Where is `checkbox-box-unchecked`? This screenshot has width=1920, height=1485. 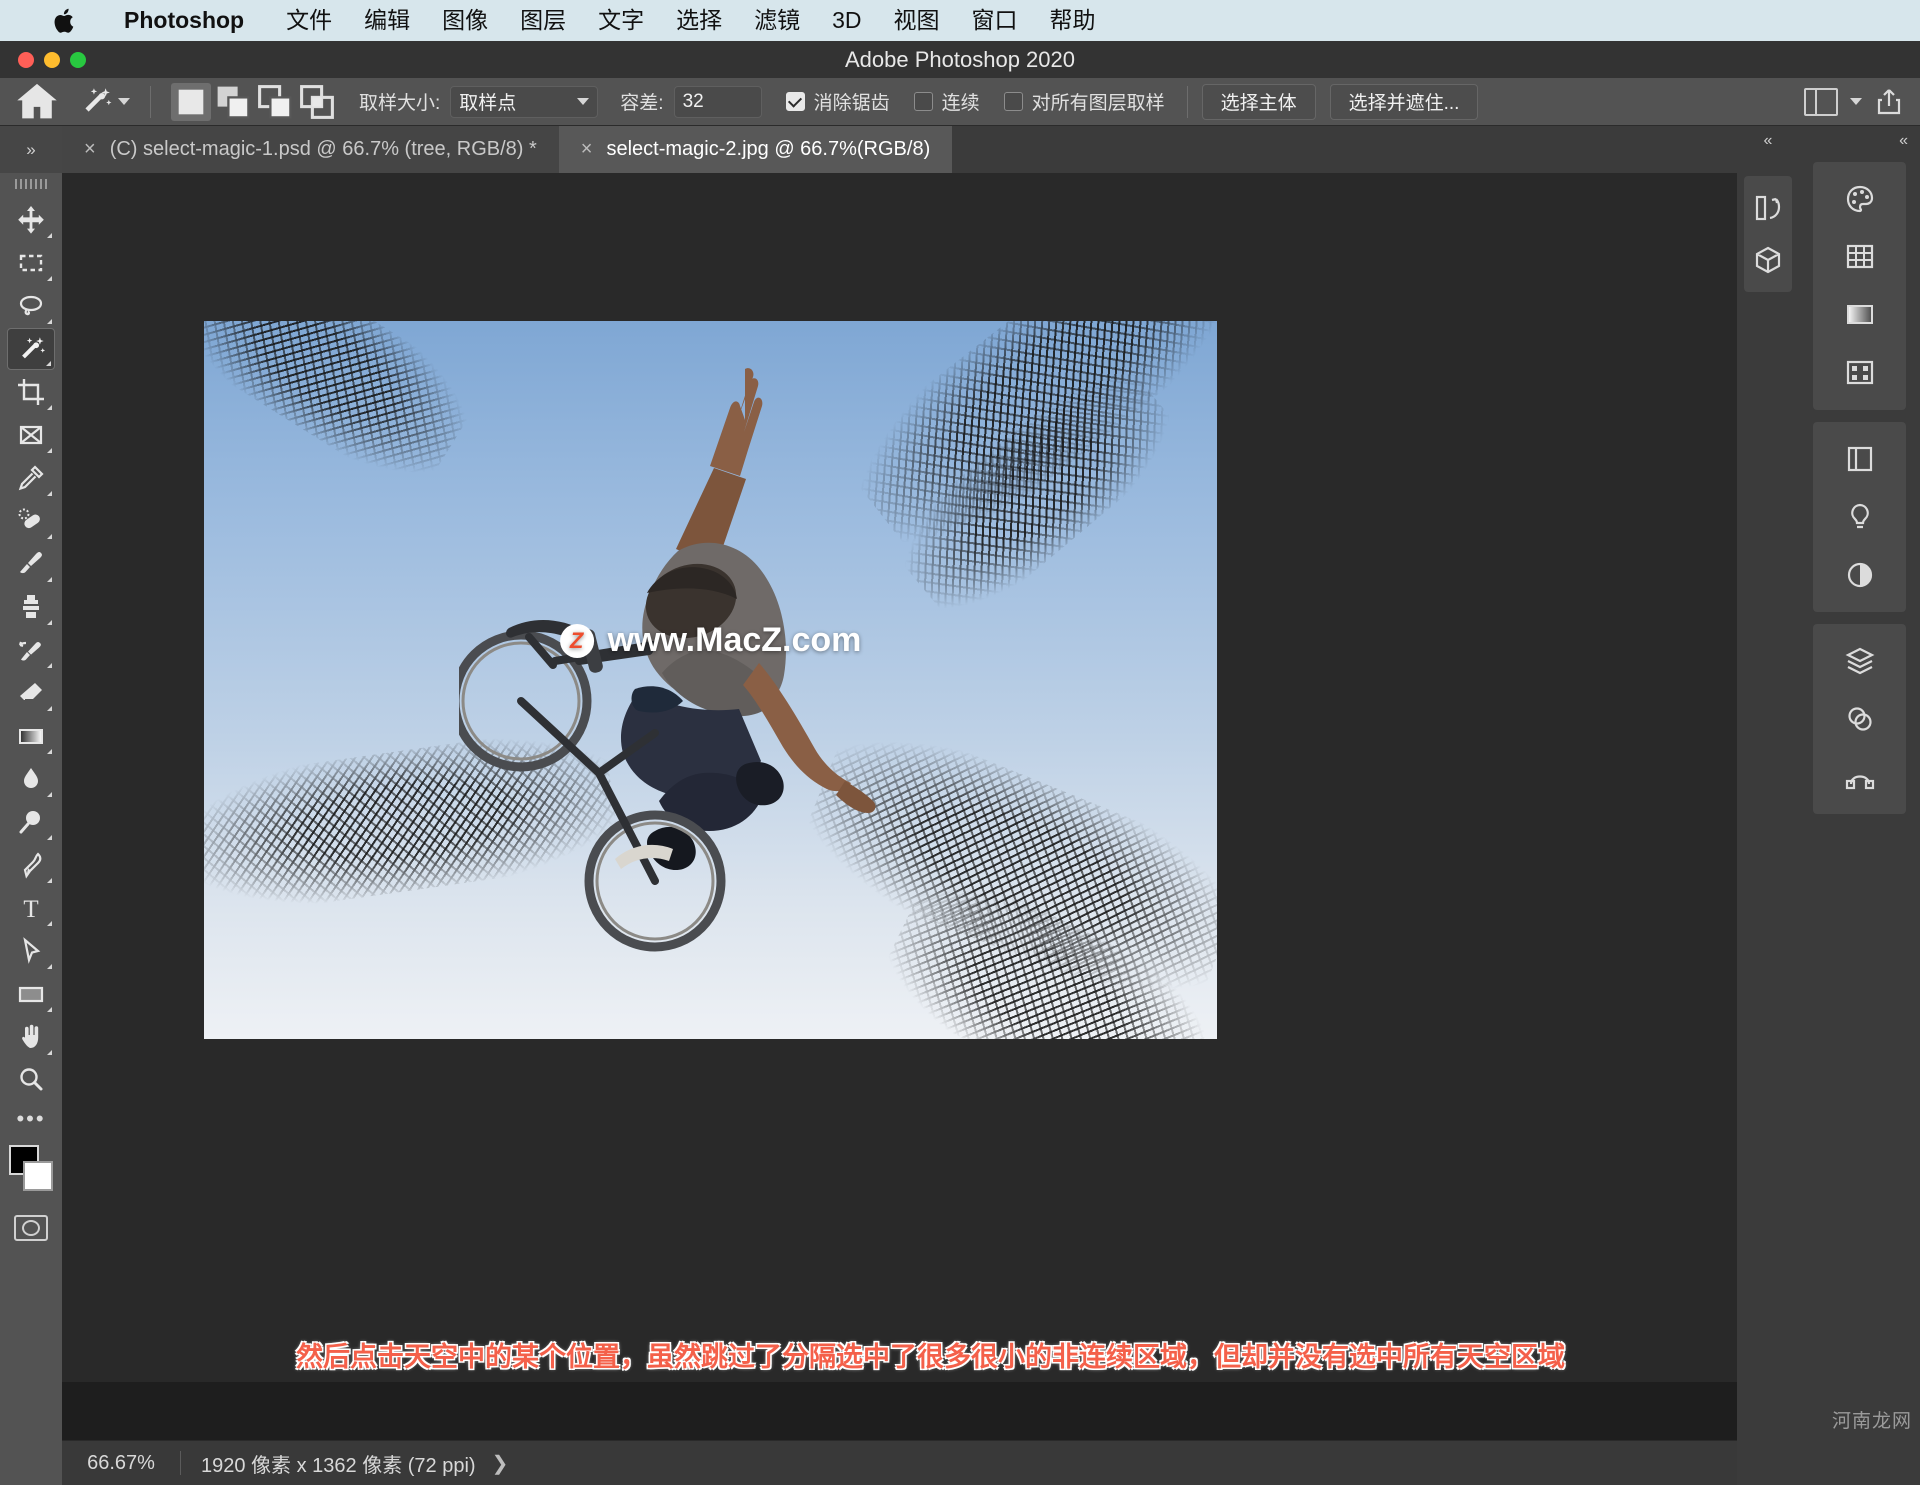 checkbox-box-unchecked is located at coordinates (1013, 101).